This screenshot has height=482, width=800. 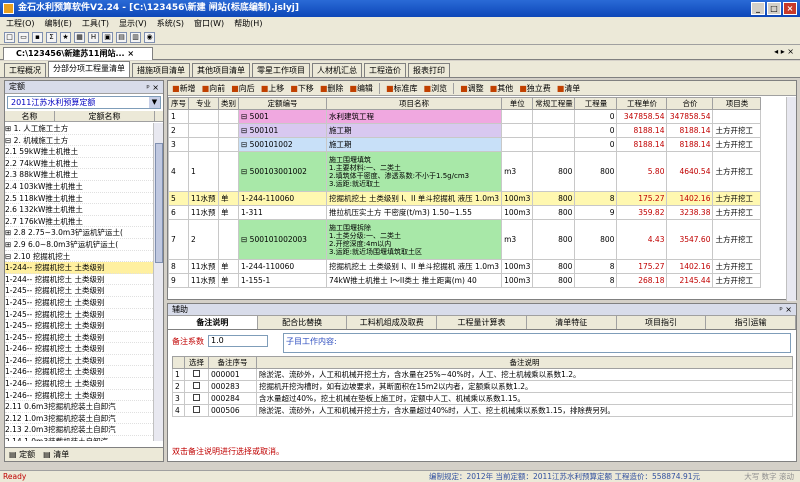 What do you see at coordinates (332, 88) in the screenshot?
I see `toolbar-delete-button: ■删除` at bounding box center [332, 88].